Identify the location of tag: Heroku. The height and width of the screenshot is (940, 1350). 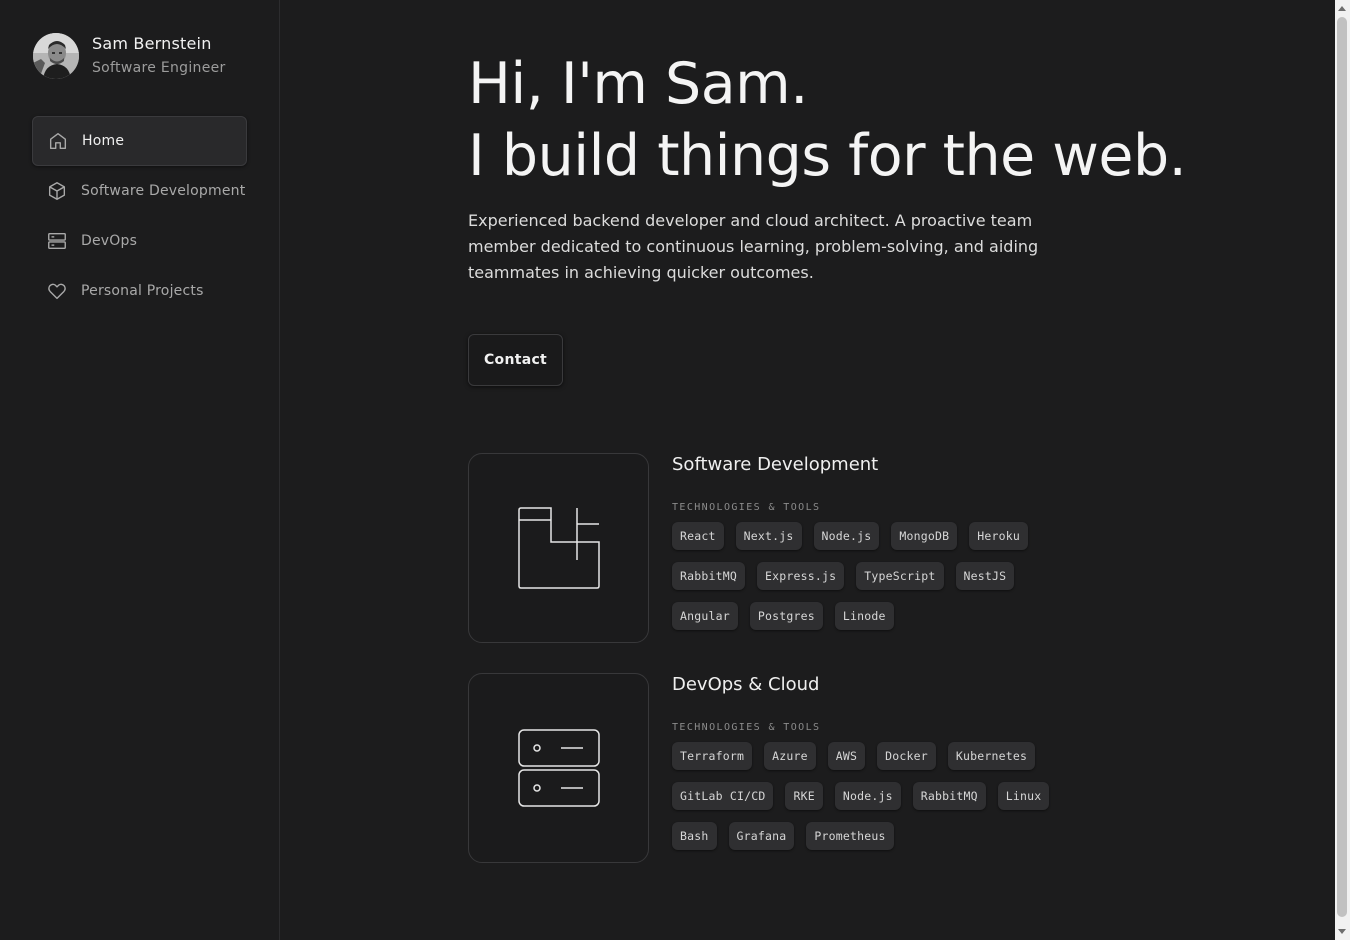
(998, 536).